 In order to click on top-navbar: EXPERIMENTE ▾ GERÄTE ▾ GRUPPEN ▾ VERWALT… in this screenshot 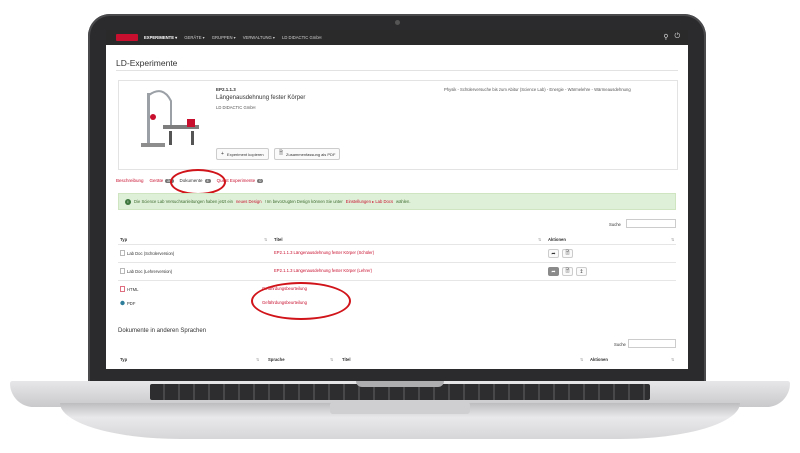, I will do `click(397, 37)`.